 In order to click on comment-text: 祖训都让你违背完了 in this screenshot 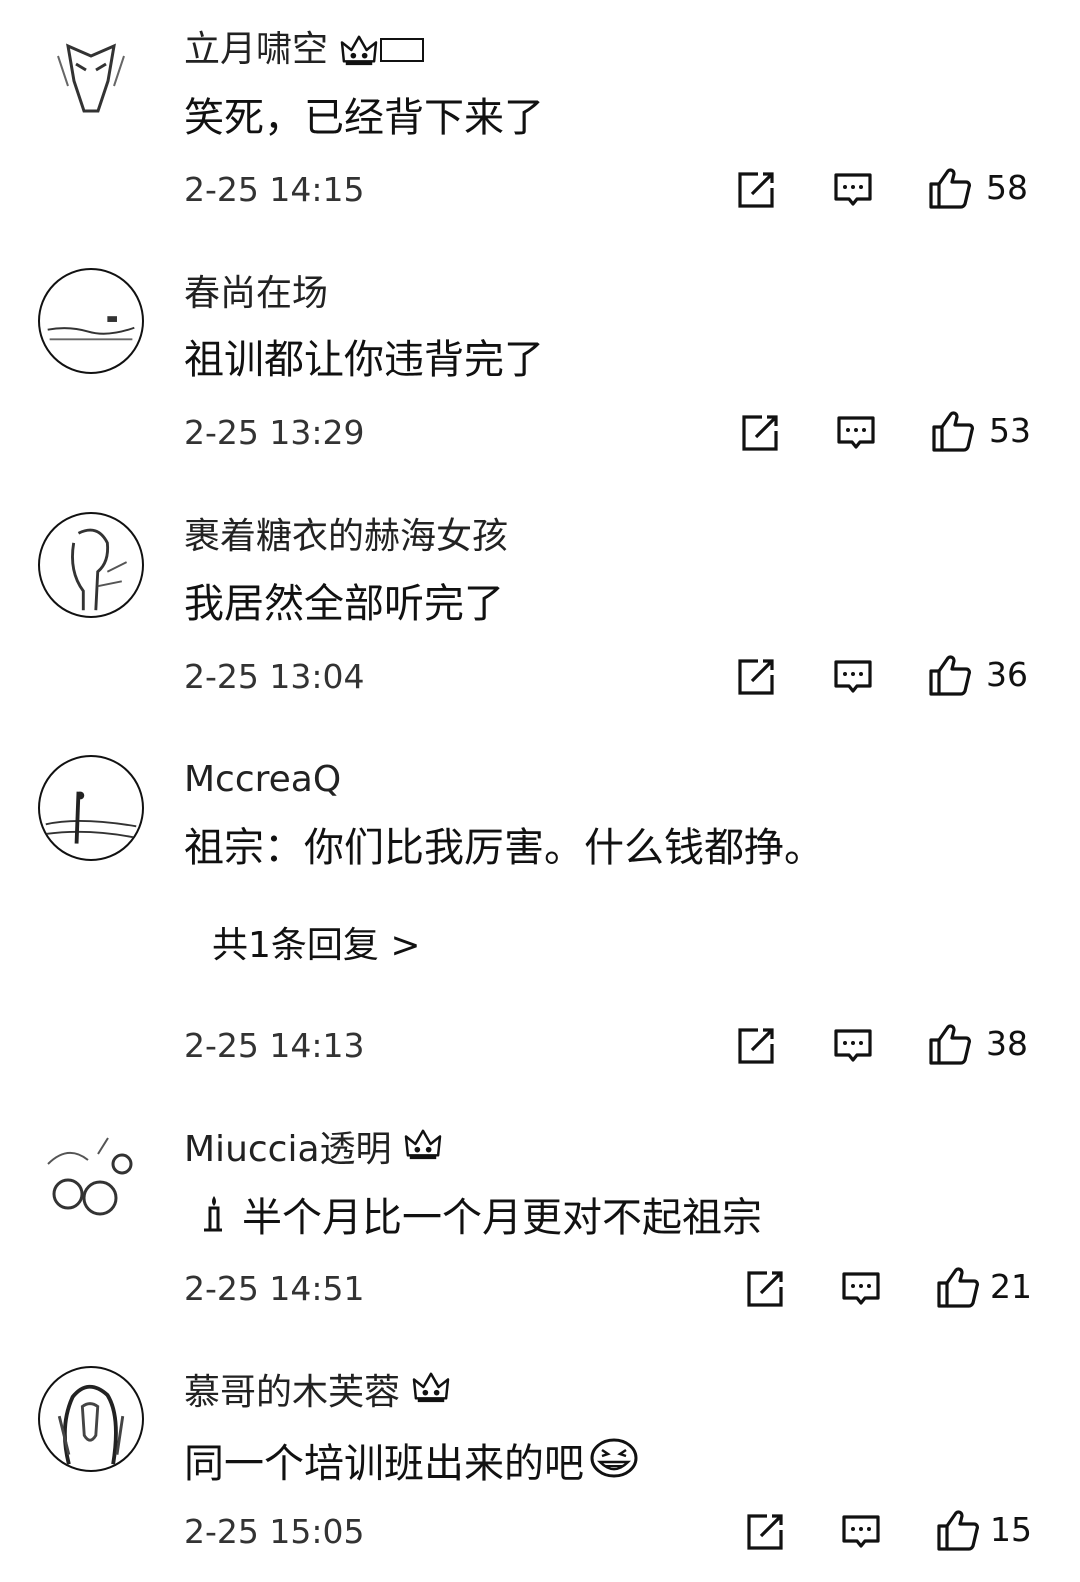, I will do `click(364, 360)`.